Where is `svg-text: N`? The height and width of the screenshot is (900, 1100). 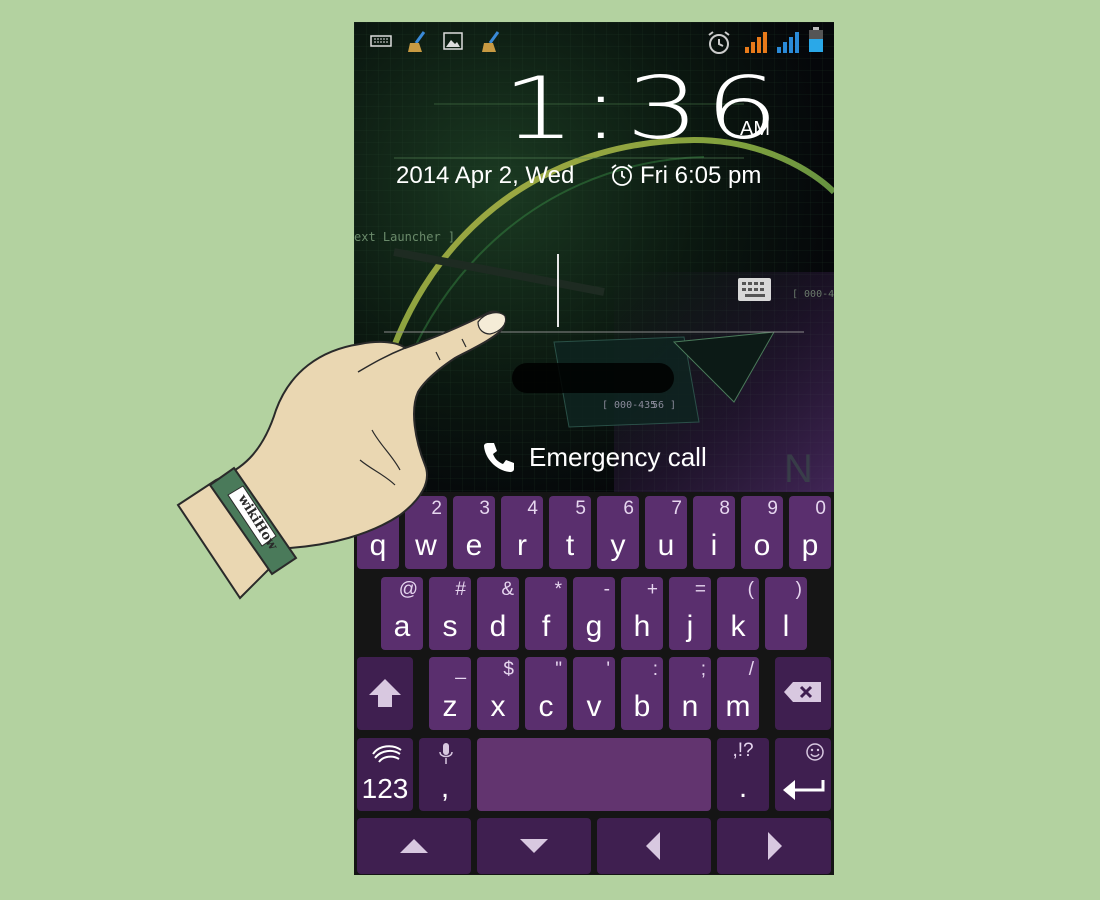 svg-text: N is located at coordinates (798, 469).